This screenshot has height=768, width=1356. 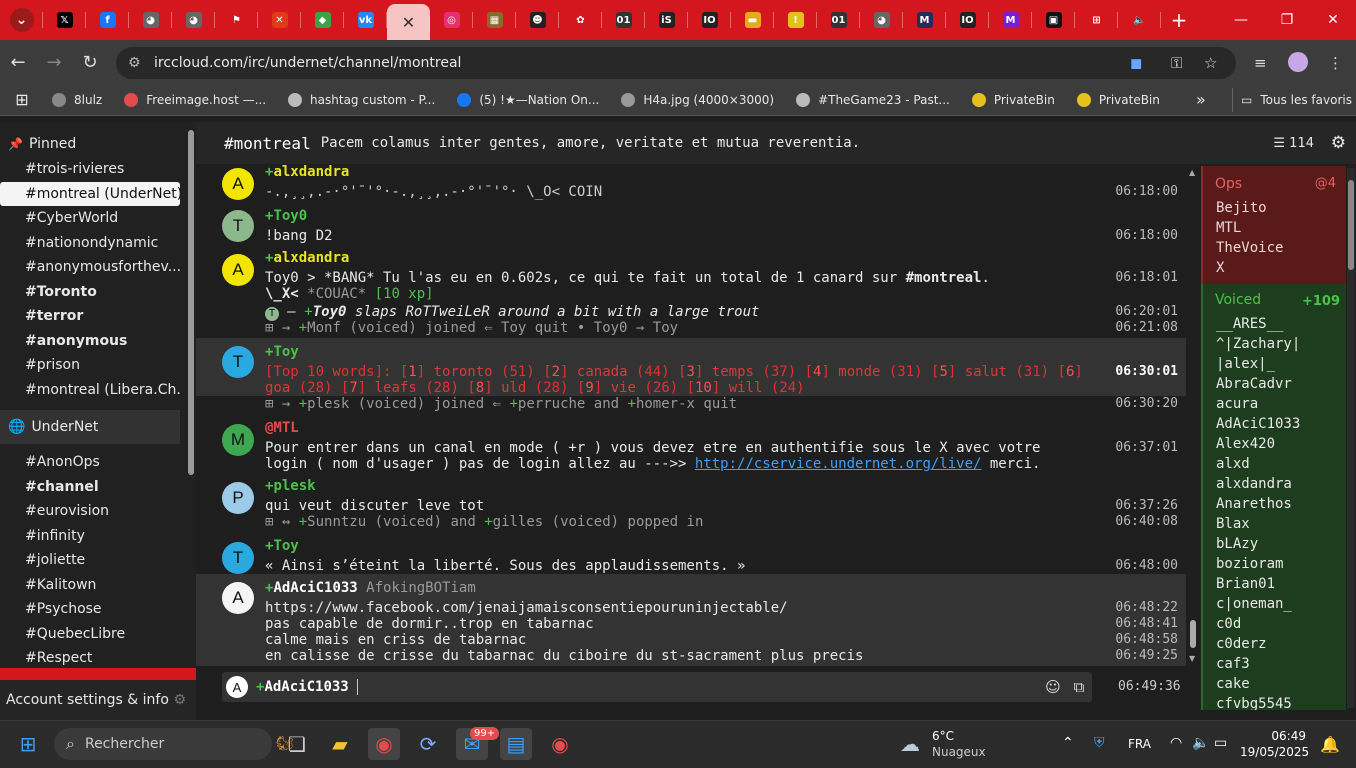 What do you see at coordinates (1220, 743) in the screenshot?
I see `battery-icon: ▭` at bounding box center [1220, 743].